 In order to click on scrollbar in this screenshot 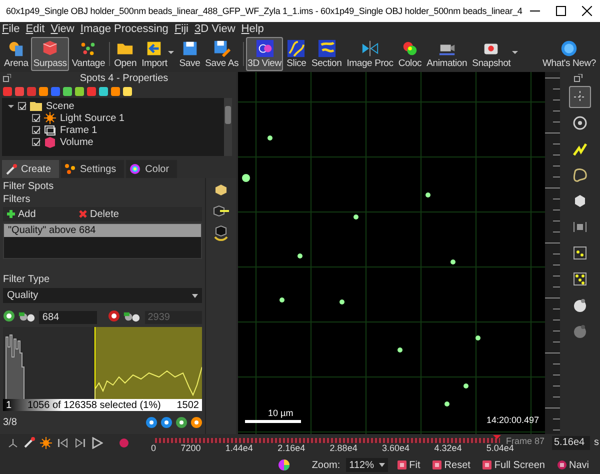, I will do `click(228, 127)`.